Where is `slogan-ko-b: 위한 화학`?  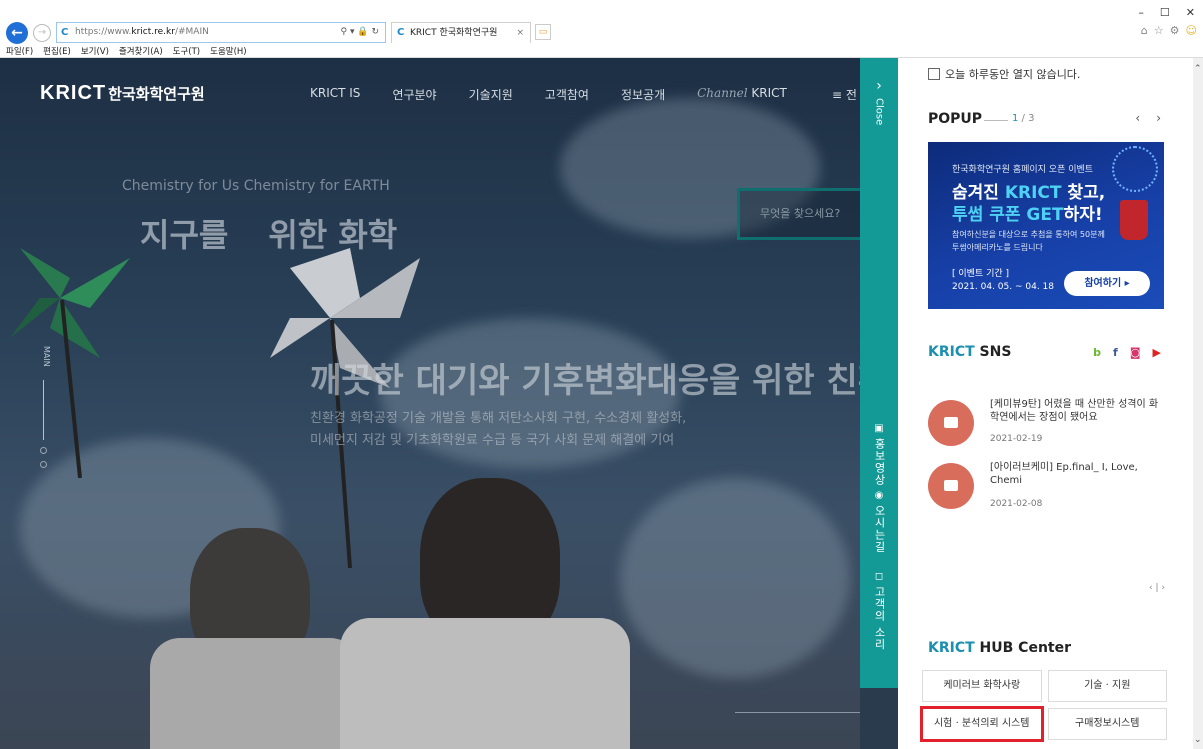 slogan-ko-b: 위한 화학 is located at coordinates (333, 235).